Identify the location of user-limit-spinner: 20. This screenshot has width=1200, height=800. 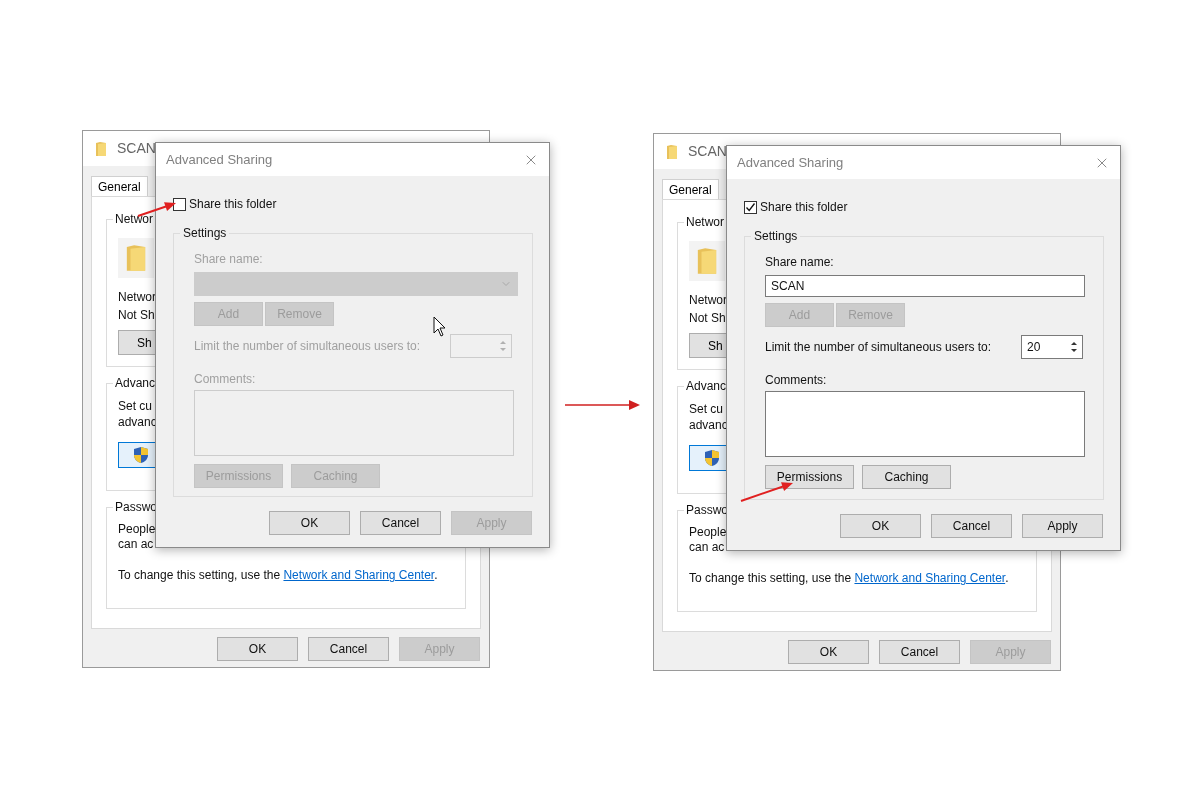
(1052, 347).